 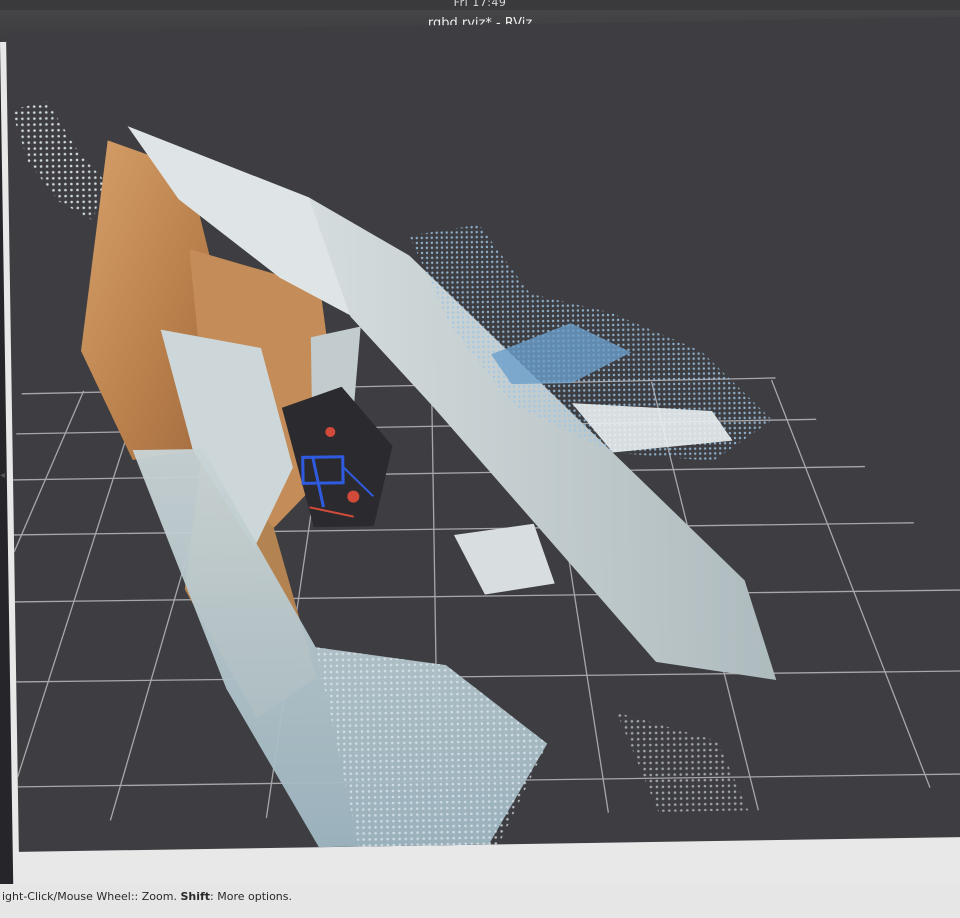 I want to click on point-cloud-left-speckles, so click(x=58, y=161).